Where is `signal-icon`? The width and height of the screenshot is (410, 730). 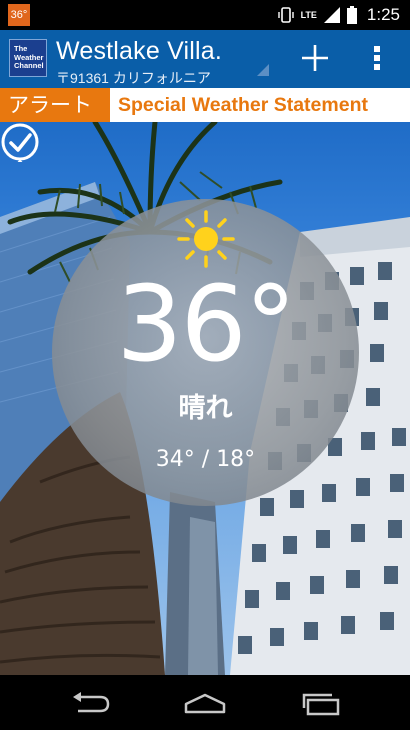 signal-icon is located at coordinates (331, 15).